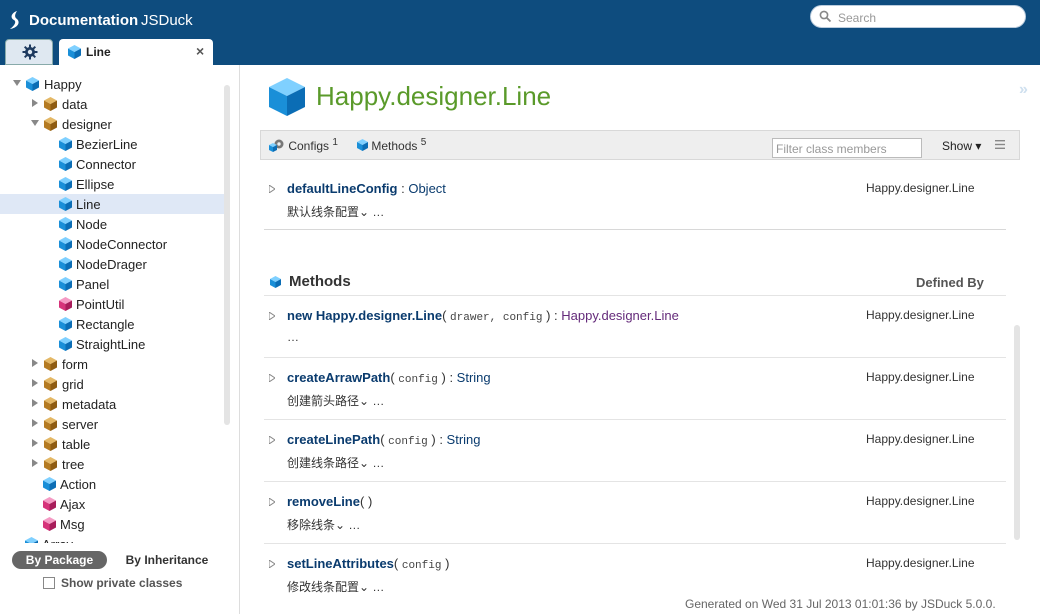 The height and width of the screenshot is (614, 1040). I want to click on tree-node-tree: tree, so click(112, 464).